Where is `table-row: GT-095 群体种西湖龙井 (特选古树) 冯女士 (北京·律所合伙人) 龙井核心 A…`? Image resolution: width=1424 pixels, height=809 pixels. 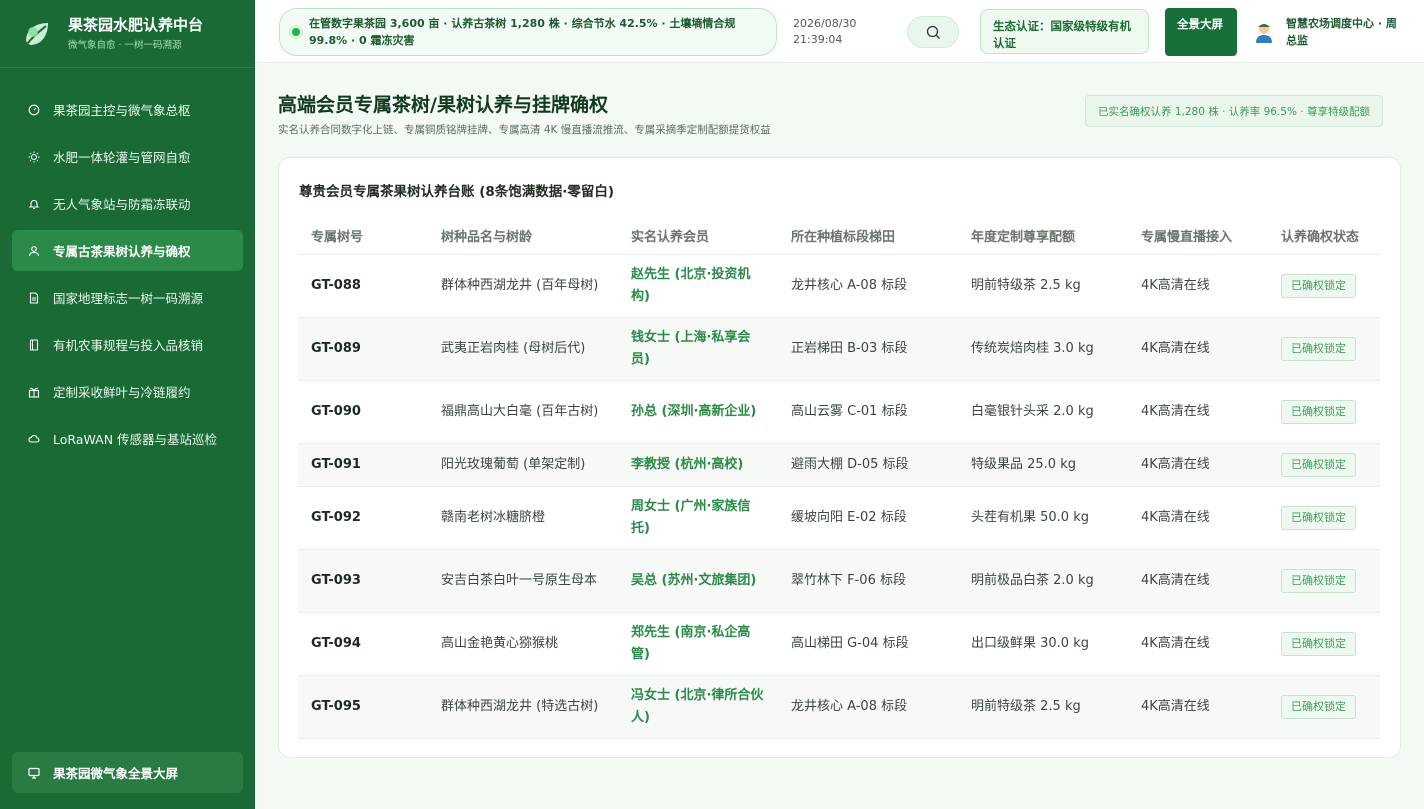 table-row: GT-095 群体种西湖龙井 (特选古树) 冯女士 (北京·律所合伙人) 龙井核心 A… is located at coordinates (839, 707).